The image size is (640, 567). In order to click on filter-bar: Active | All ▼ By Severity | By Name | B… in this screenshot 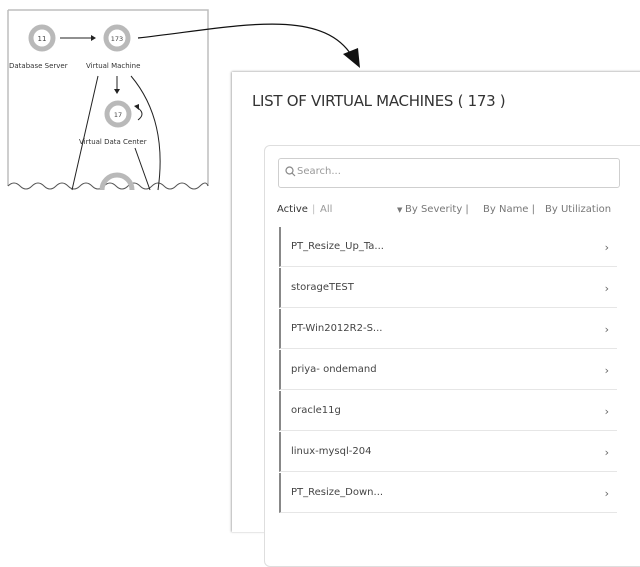, I will do `click(457, 212)`.